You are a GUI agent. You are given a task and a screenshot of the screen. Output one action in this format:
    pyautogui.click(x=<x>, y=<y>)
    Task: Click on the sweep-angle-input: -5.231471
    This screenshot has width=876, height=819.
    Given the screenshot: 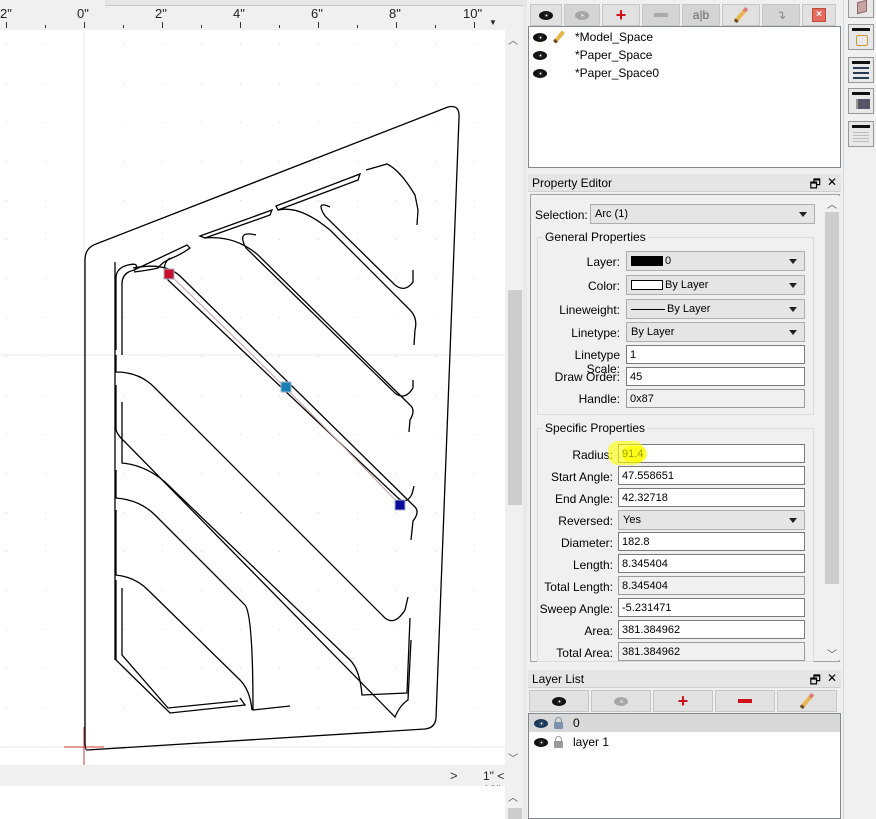 What is the action you would take?
    pyautogui.click(x=711, y=607)
    